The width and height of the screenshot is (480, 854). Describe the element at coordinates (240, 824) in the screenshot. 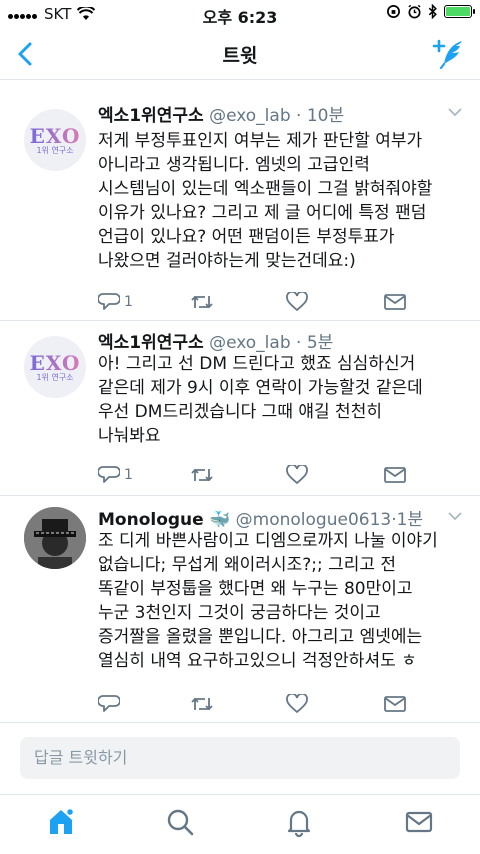

I see `tab-bar` at that location.